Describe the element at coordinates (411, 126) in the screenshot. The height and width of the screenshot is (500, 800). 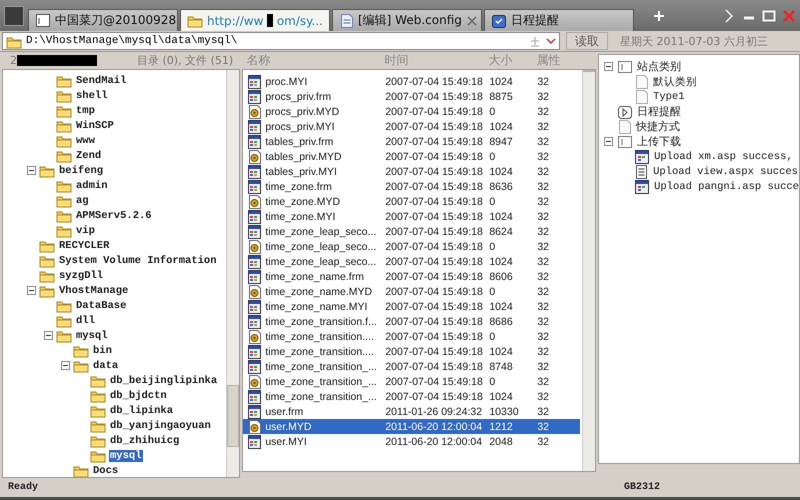
I see `file-row: procs_priv.MYI 2007-07-04 15:49:18 1024 32` at that location.